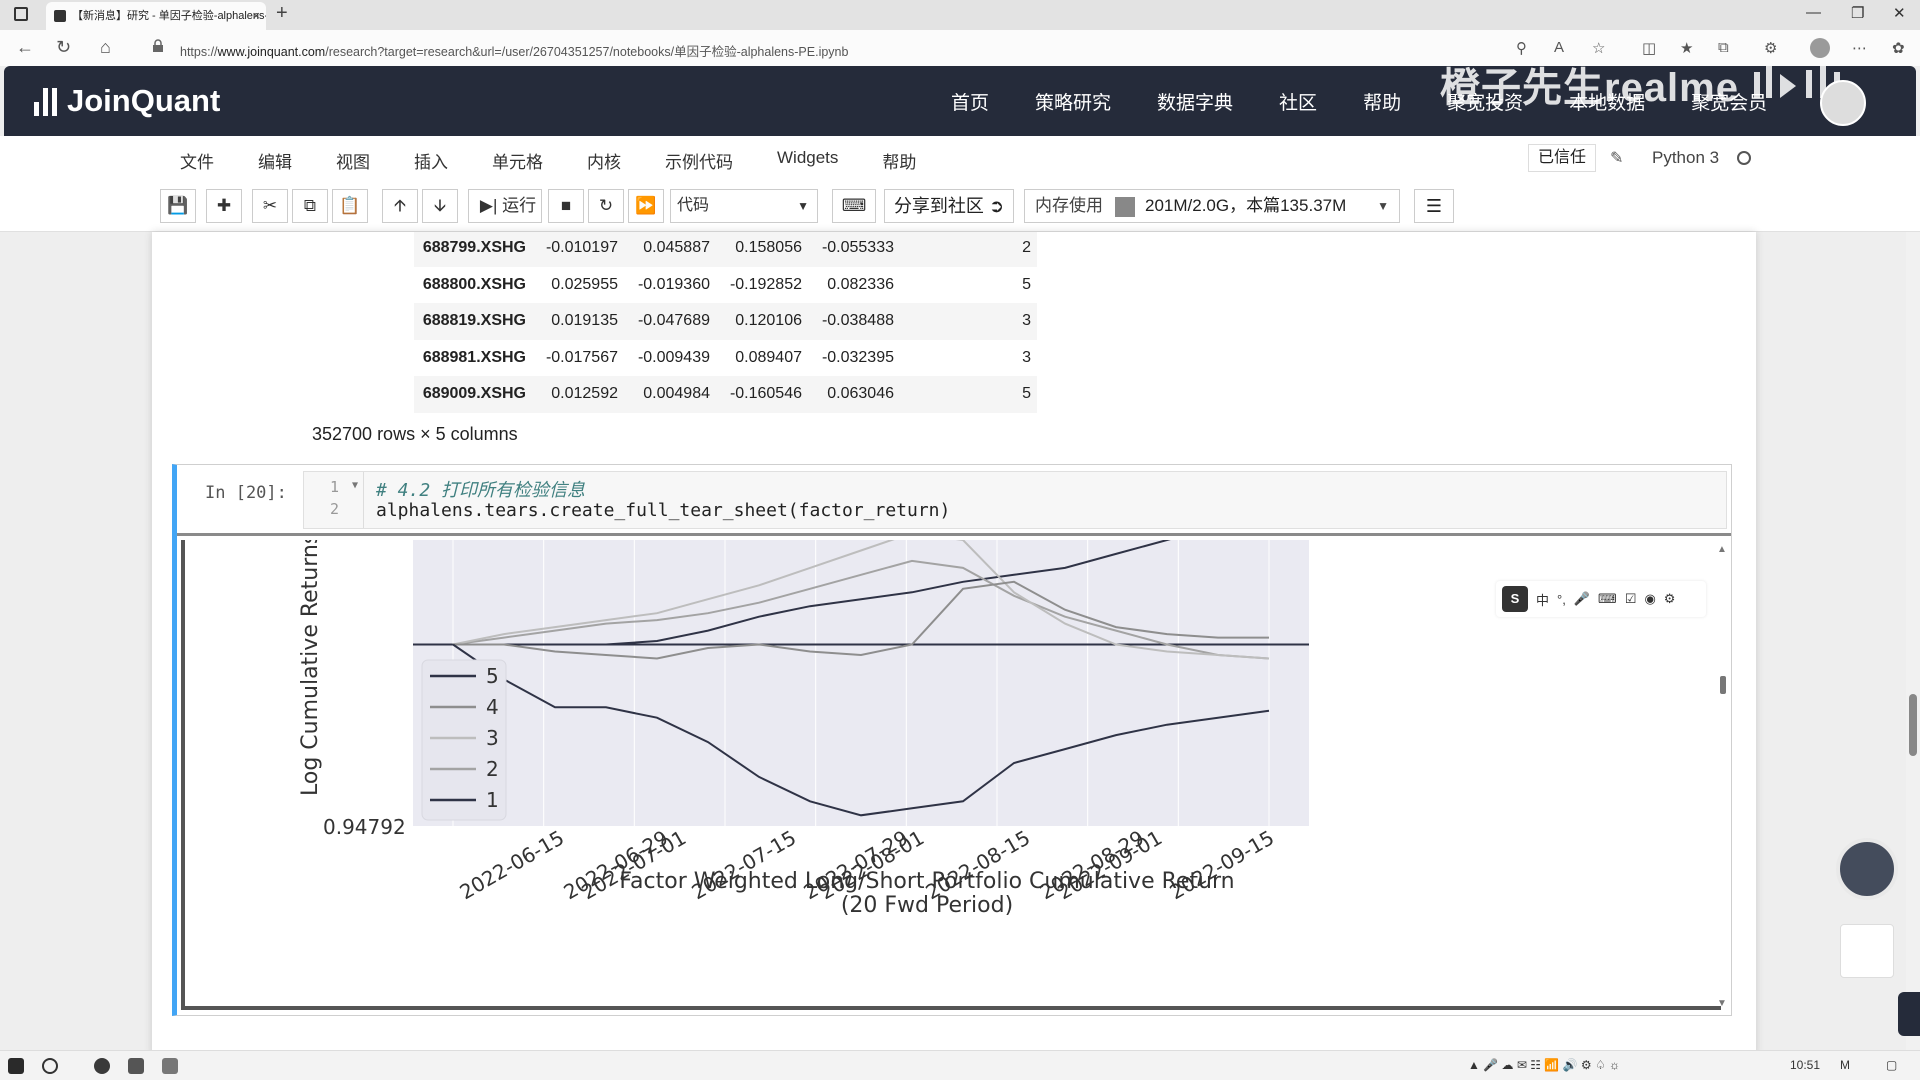  I want to click on collections-icon: ⧉, so click(1723, 47).